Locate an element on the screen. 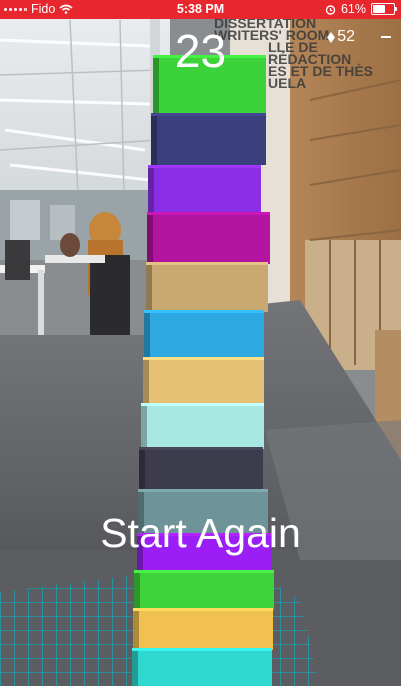 This screenshot has height=686, width=401. alarm-icon is located at coordinates (330, 9).